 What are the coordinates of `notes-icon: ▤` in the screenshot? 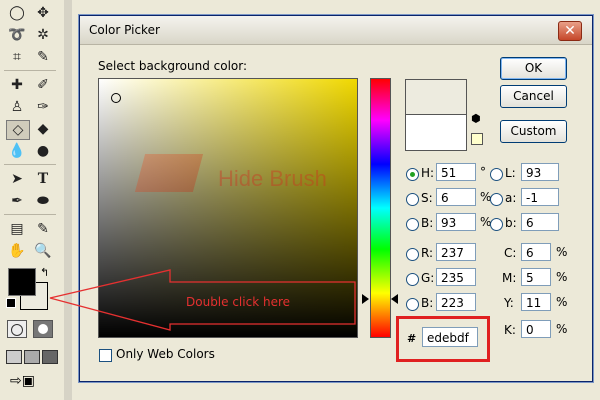 It's located at (17, 229).